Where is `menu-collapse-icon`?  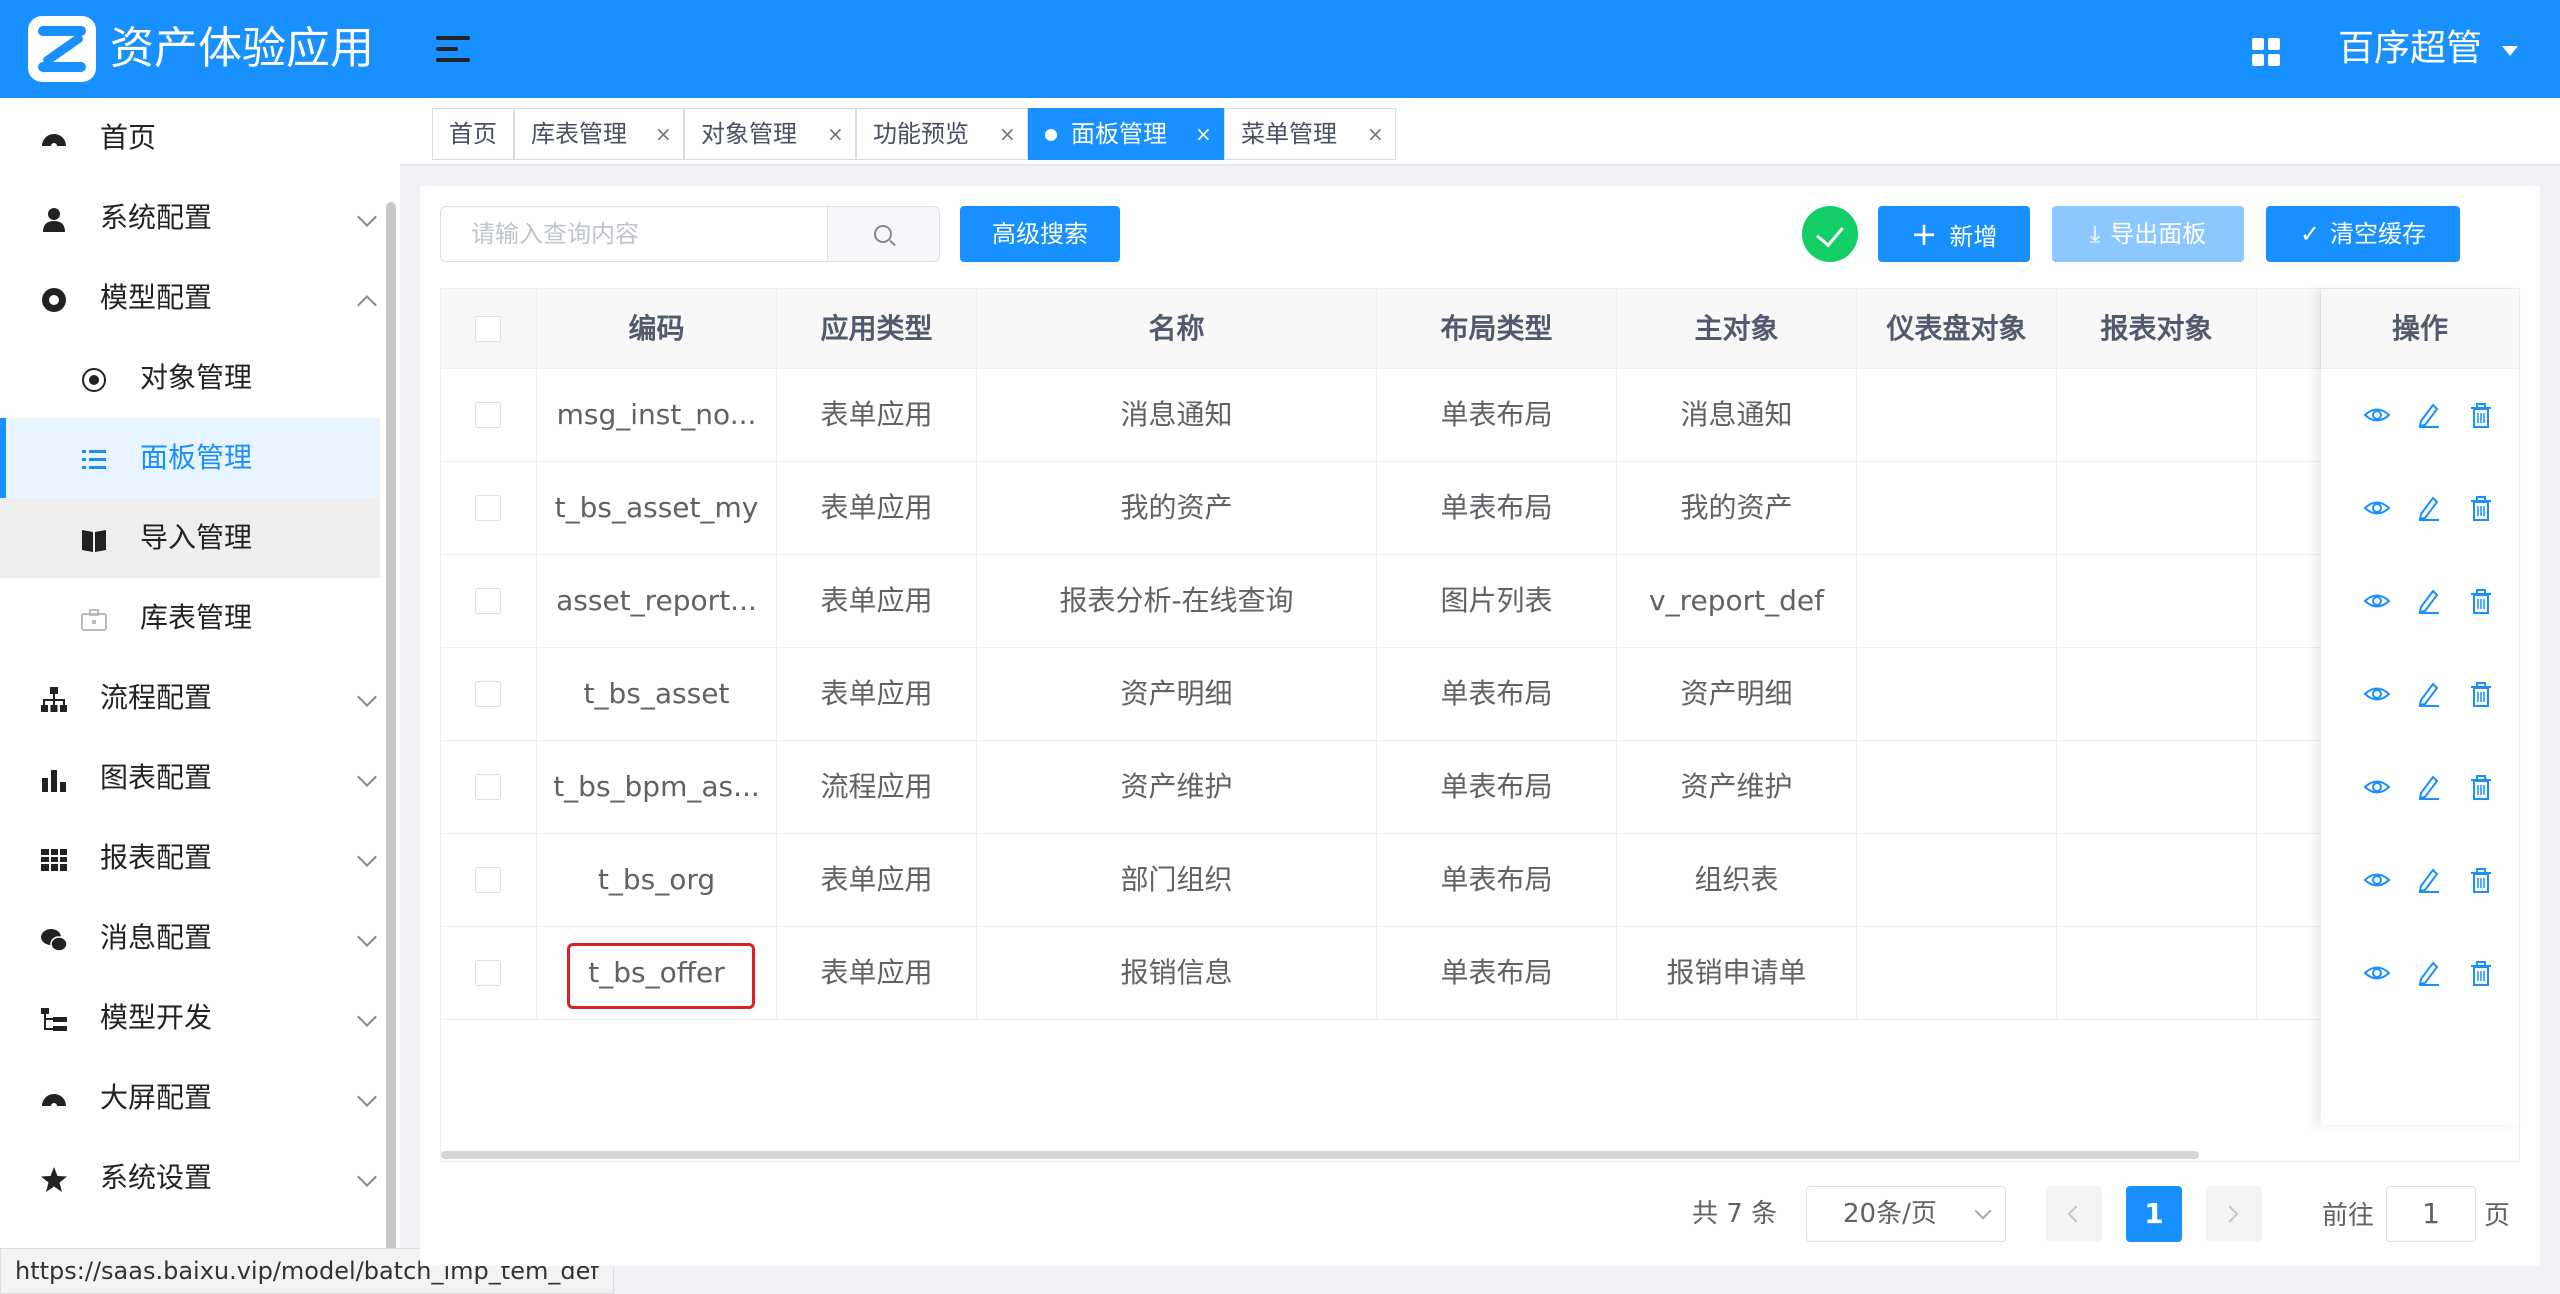
menu-collapse-icon is located at coordinates (453, 49).